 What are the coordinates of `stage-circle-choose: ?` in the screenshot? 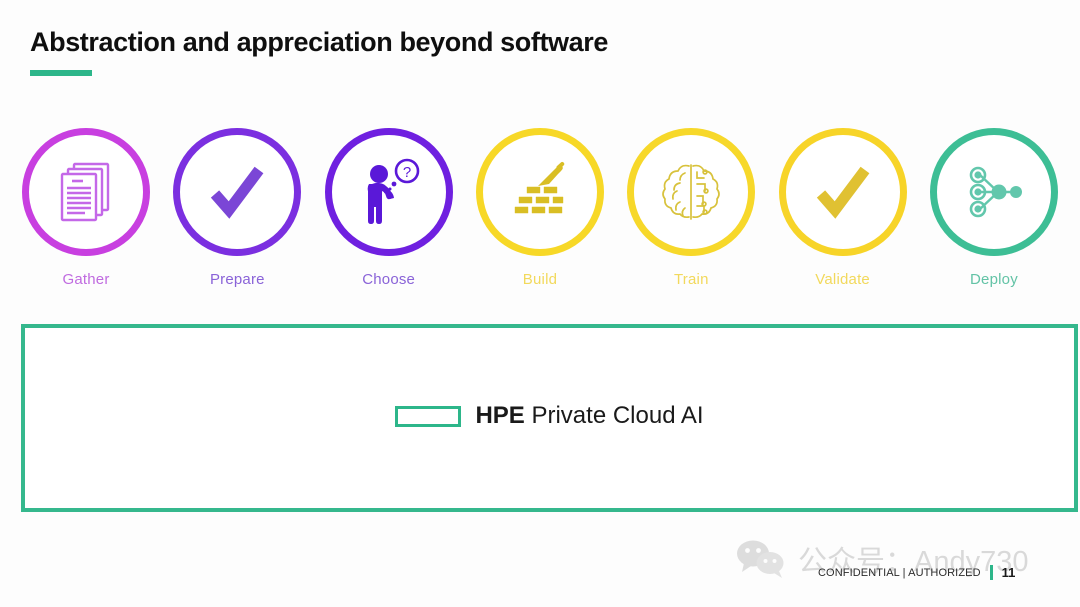 It's located at (388, 192).